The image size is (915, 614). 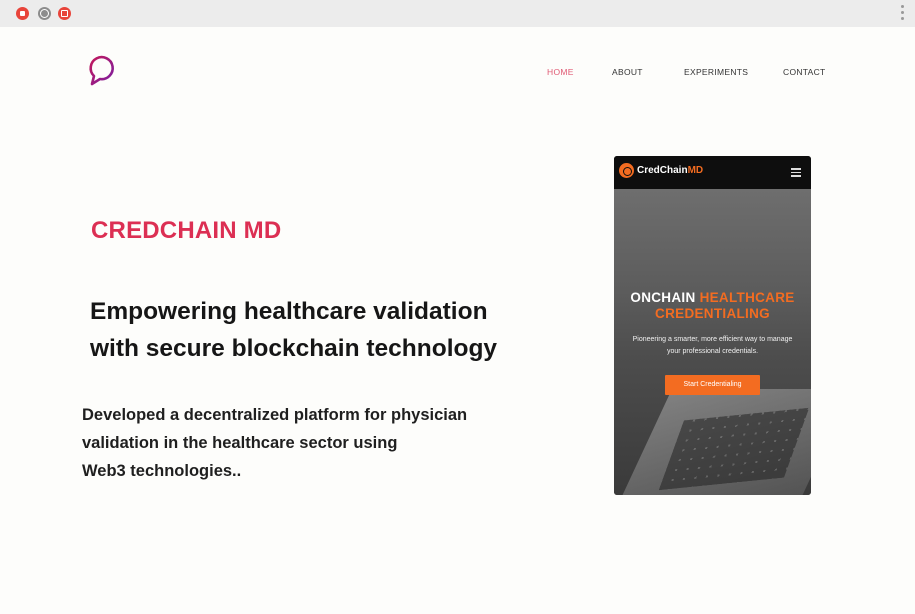 I want to click on nav-contact-link: CONTACT, so click(x=804, y=72).